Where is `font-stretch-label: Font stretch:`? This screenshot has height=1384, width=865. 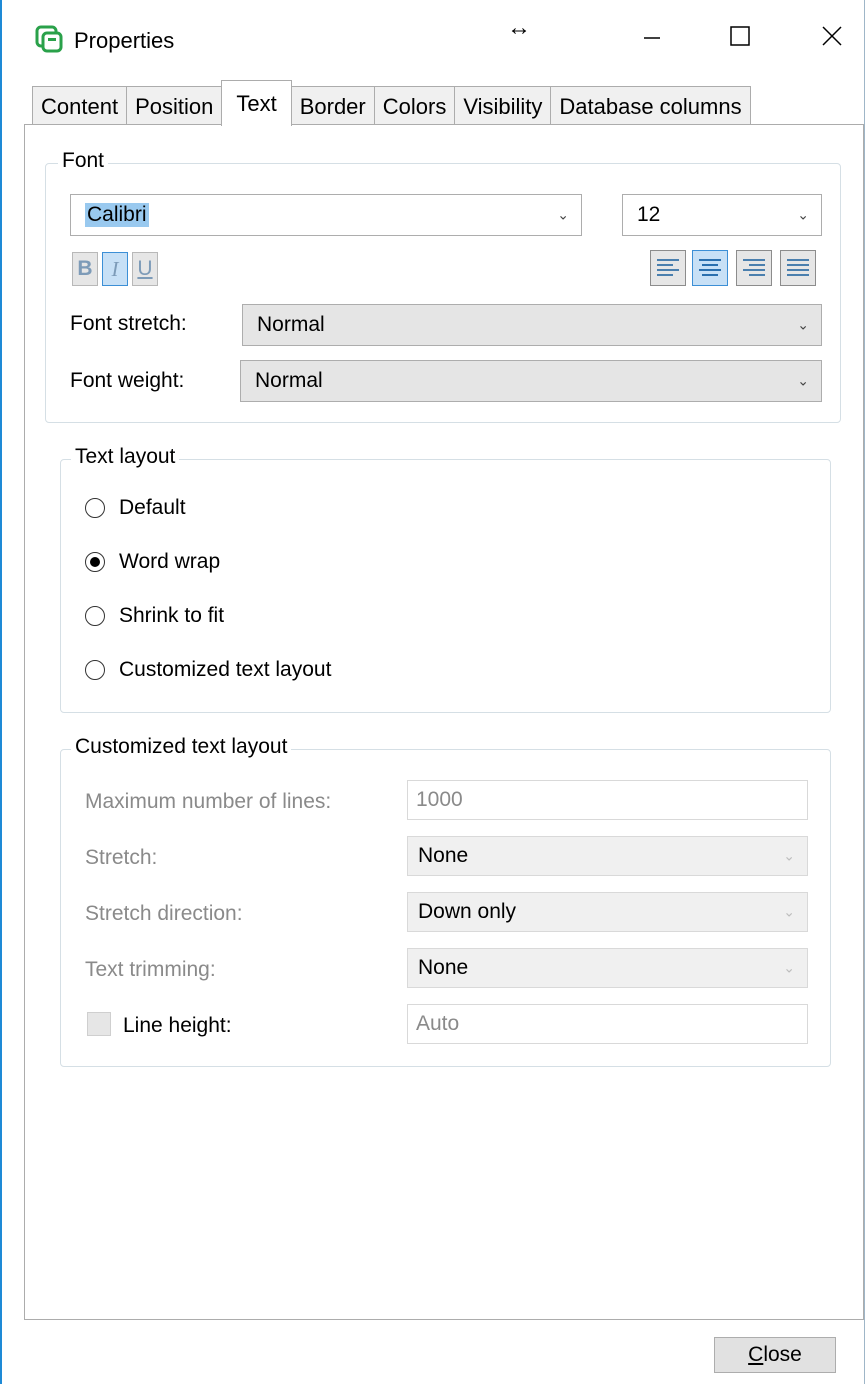
font-stretch-label: Font stretch: is located at coordinates (128, 323).